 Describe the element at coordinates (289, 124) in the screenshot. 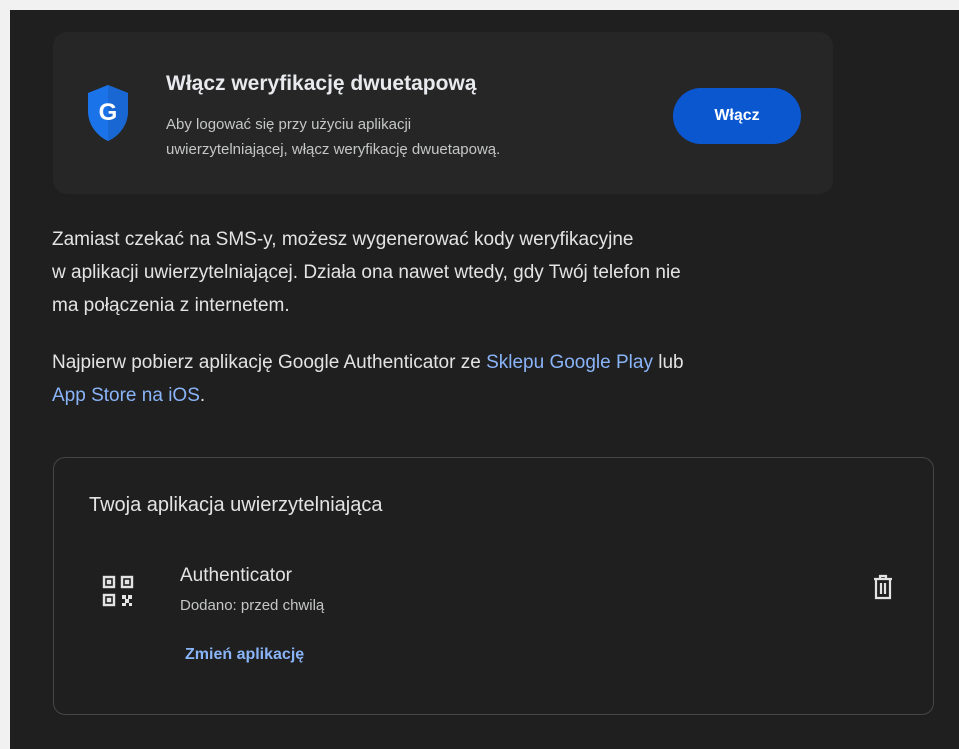

I see `banner-description-line: Aby logować się przy użyciu aplikacji` at that location.